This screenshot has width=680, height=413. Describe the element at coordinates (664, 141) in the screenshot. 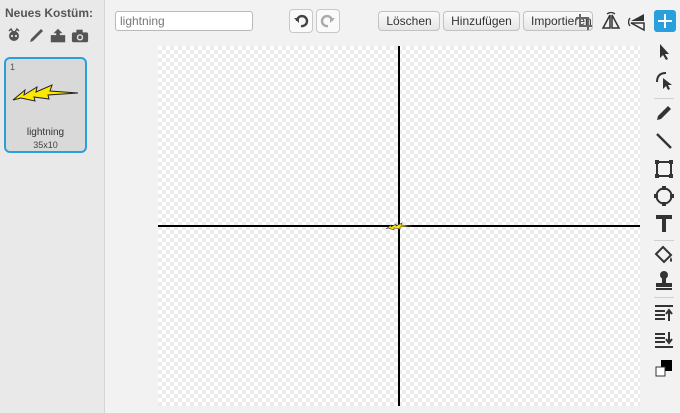

I see `line-tool-icon` at that location.